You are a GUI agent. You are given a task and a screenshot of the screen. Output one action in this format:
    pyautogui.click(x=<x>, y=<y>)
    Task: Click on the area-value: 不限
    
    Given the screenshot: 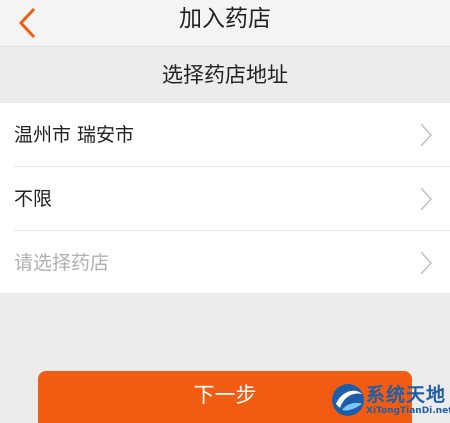 What is the action you would take?
    pyautogui.click(x=33, y=199)
    